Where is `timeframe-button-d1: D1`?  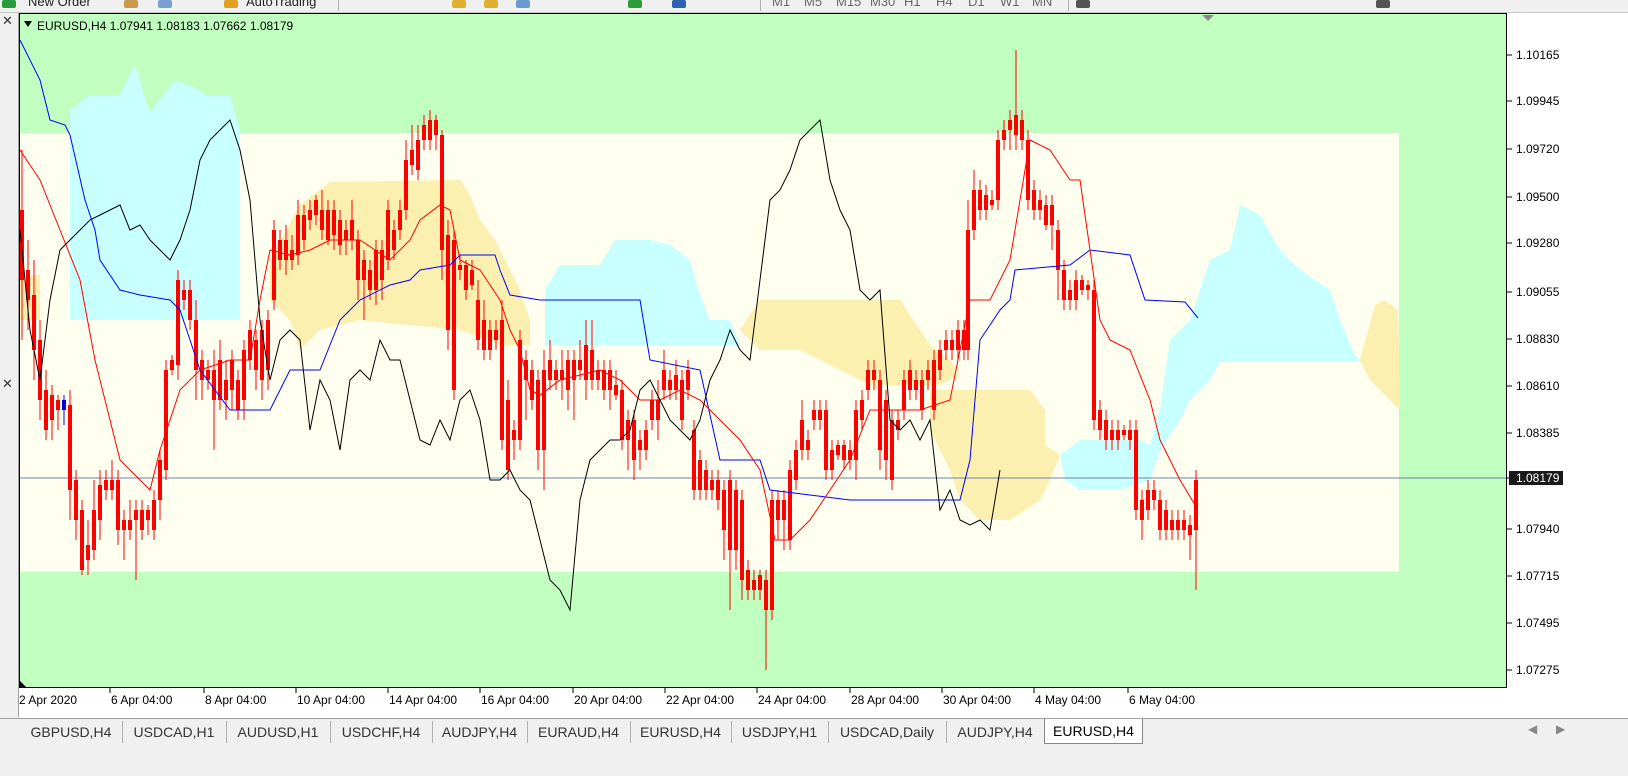
timeframe-button-d1: D1 is located at coordinates (976, 4).